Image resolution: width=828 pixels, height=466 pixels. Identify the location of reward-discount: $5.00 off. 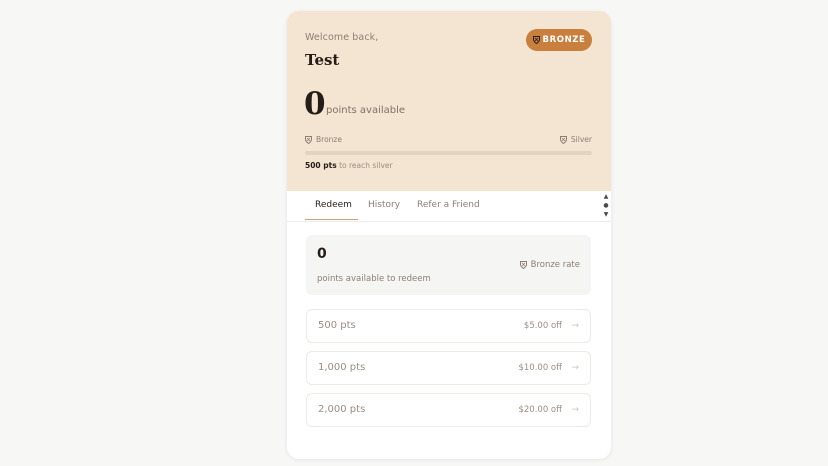
(542, 326).